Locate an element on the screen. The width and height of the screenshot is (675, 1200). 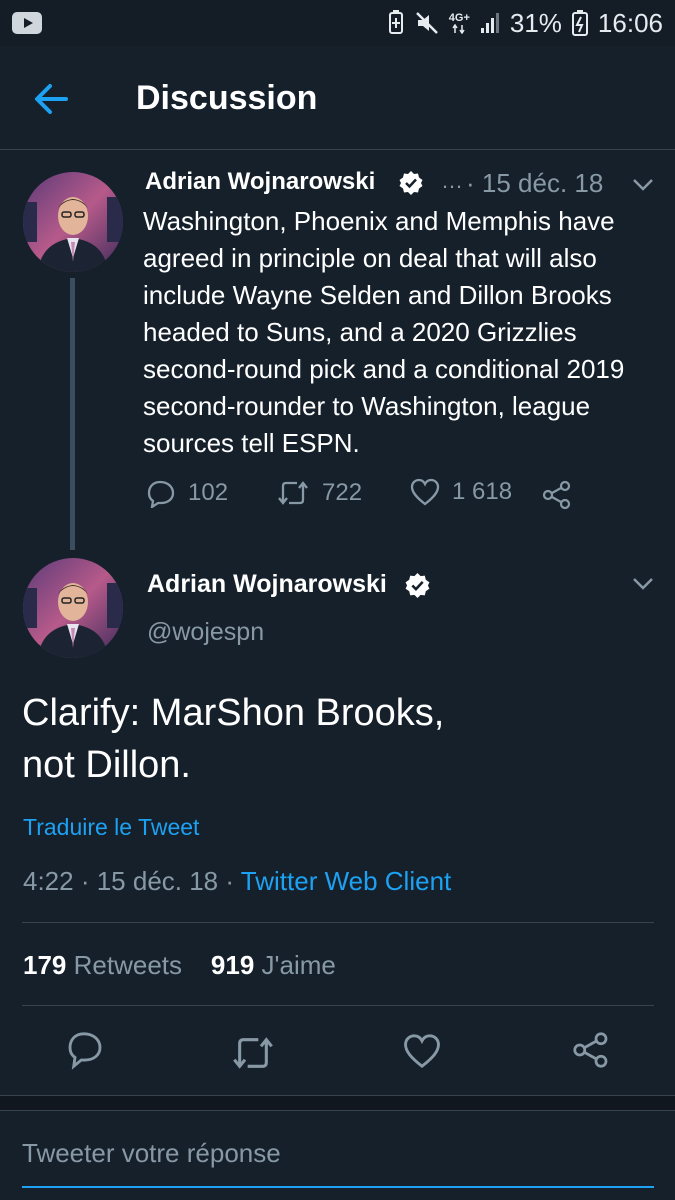
retweets-stat: 179 Retweets is located at coordinates (102, 965).